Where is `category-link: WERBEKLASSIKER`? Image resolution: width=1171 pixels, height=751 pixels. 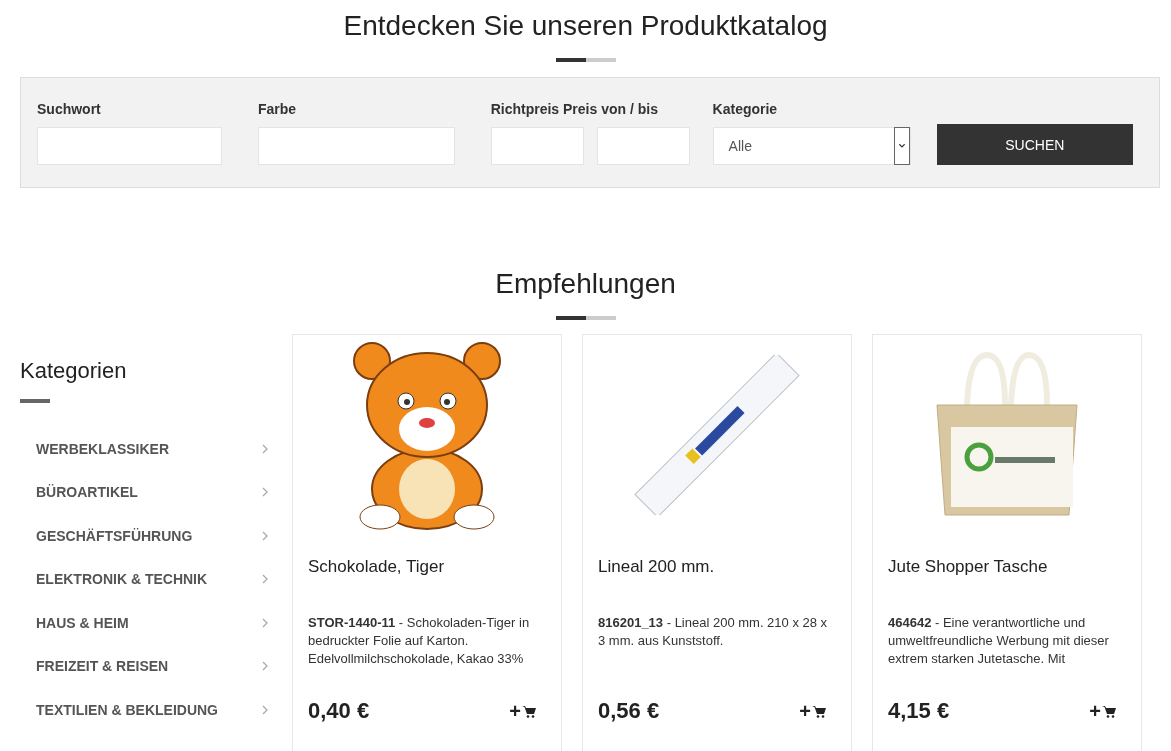
category-link: WERBEKLASSIKER is located at coordinates (156, 449).